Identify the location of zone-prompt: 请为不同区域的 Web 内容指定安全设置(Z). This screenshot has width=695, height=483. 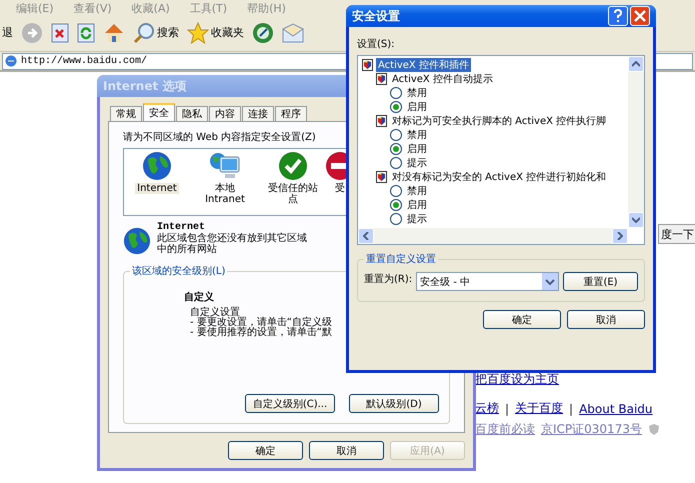
(219, 137).